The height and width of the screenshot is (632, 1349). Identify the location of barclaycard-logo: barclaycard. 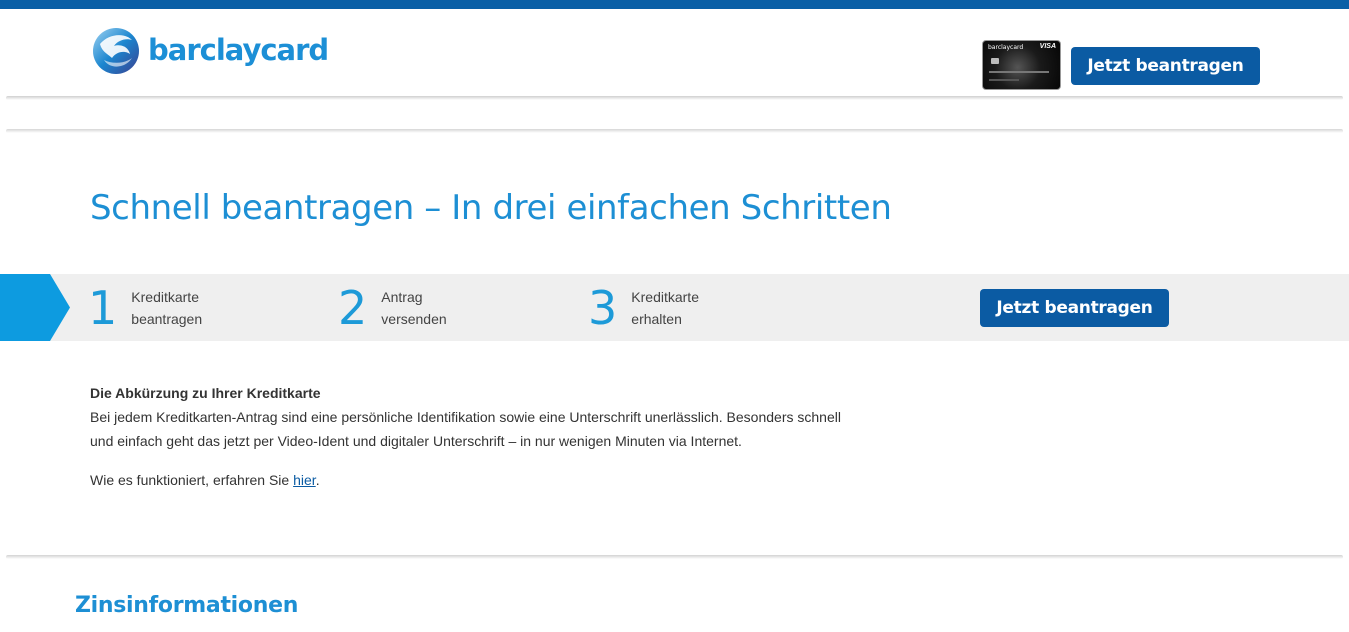
(209, 50).